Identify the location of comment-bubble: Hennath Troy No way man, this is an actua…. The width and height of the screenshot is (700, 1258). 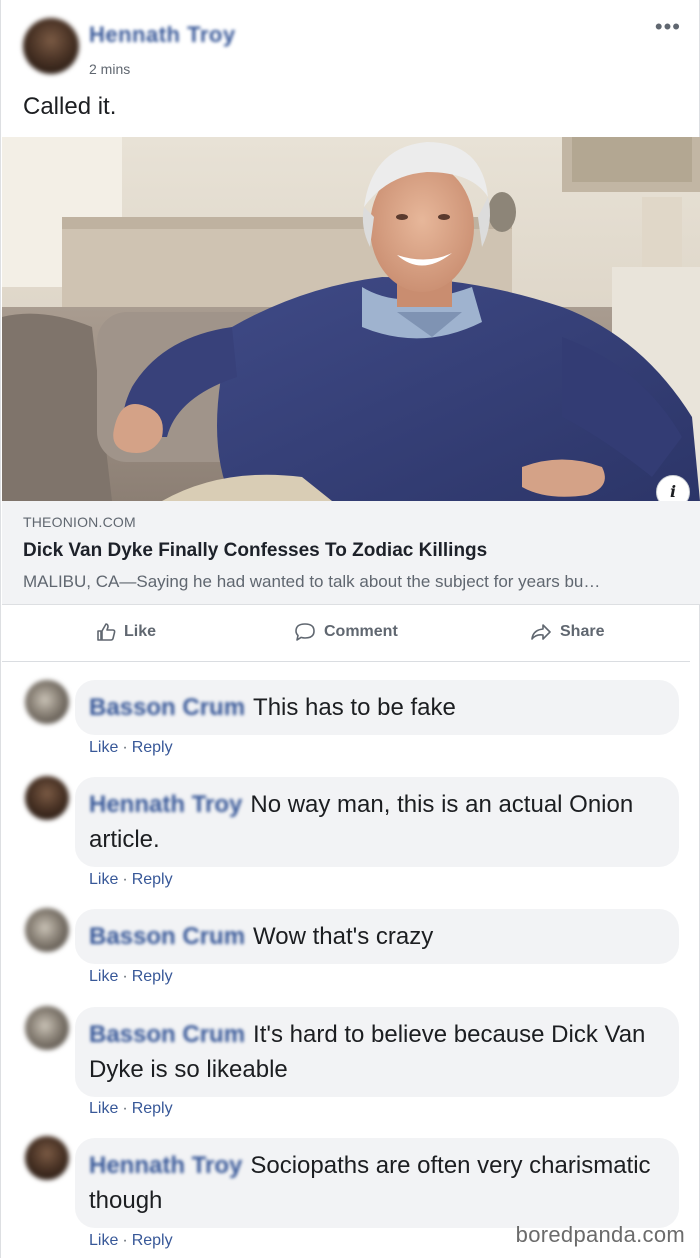
(377, 822).